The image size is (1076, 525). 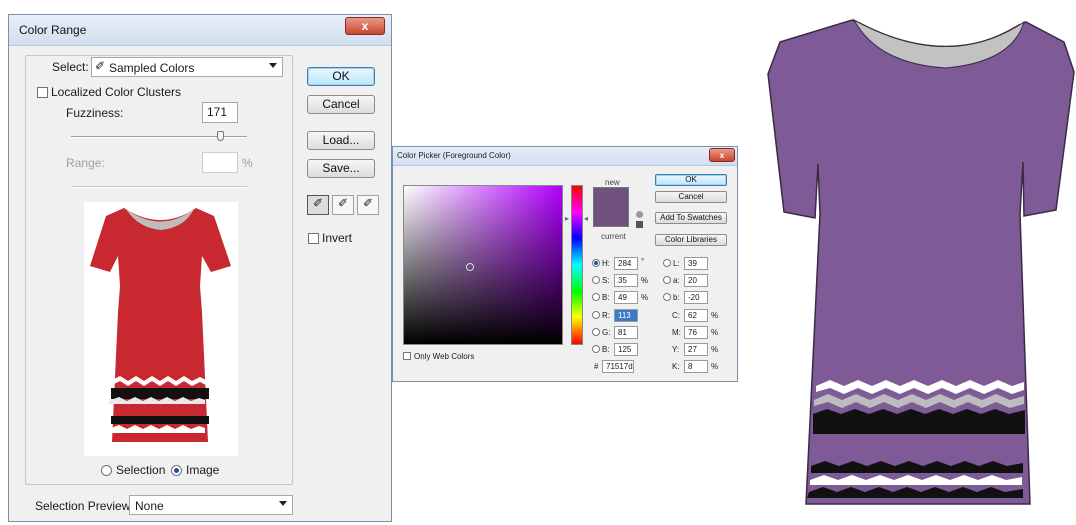 What do you see at coordinates (84, 506) in the screenshot?
I see `preview-mode-label: Selection Preview:` at bounding box center [84, 506].